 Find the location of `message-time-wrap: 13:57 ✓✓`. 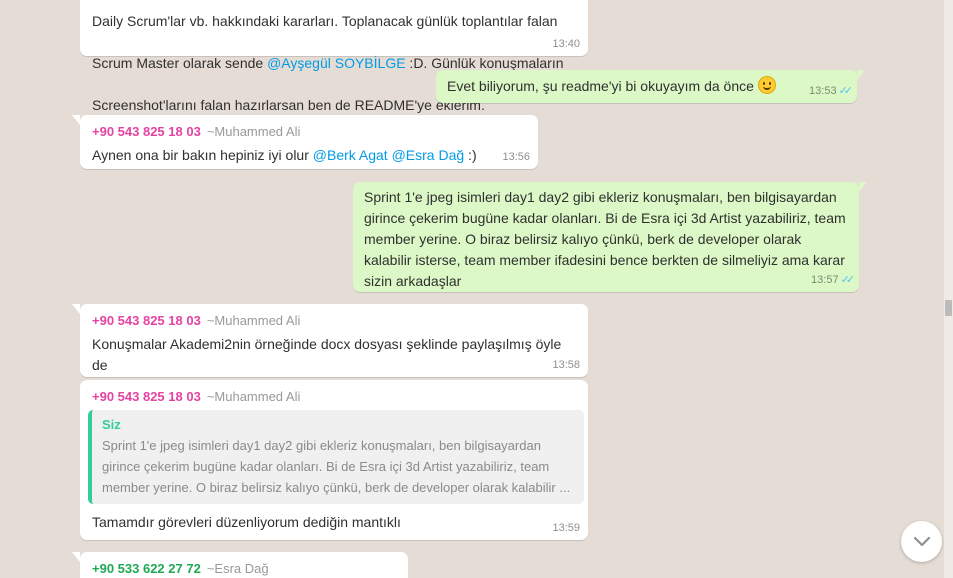

message-time-wrap: 13:57 ✓✓ is located at coordinates (833, 280).